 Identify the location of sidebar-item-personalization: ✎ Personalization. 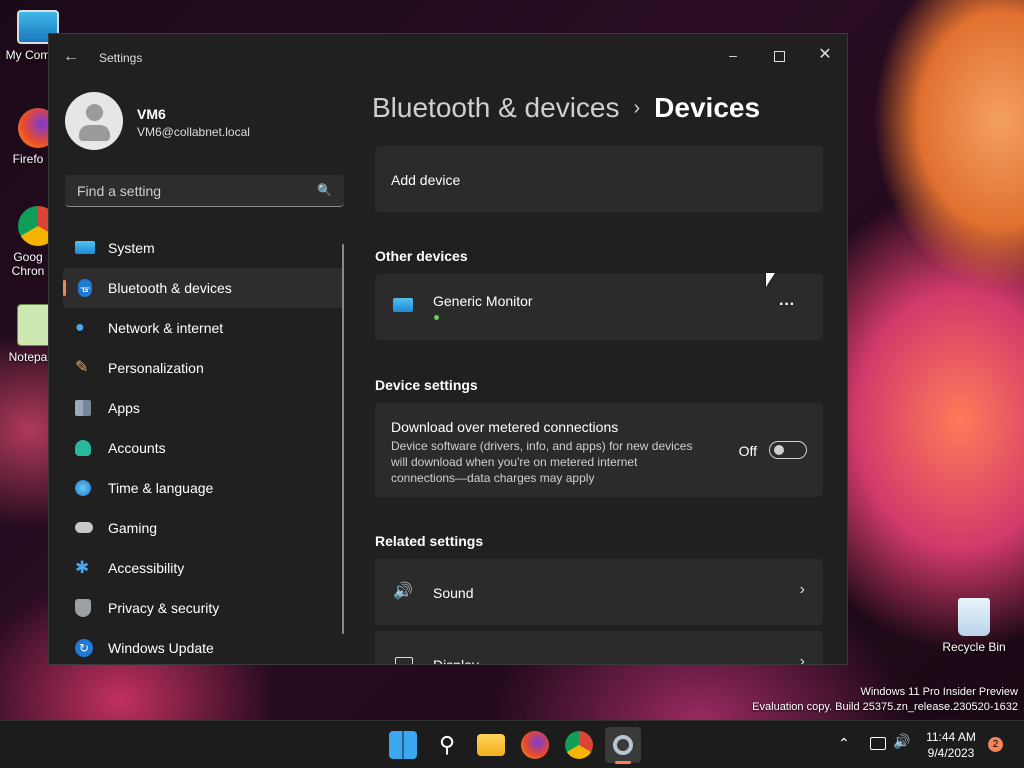
(203, 368).